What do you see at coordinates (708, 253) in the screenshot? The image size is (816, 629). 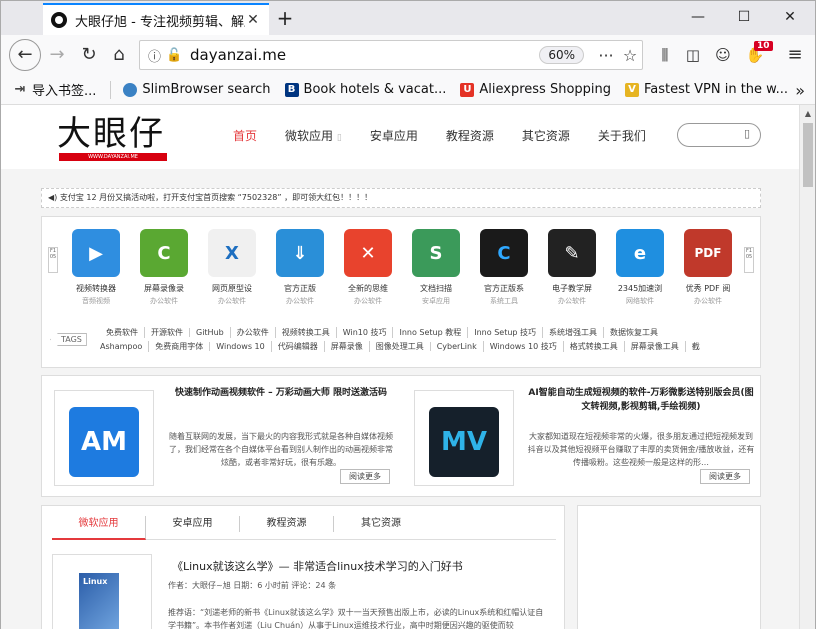 I see `app-icon: PDF` at bounding box center [708, 253].